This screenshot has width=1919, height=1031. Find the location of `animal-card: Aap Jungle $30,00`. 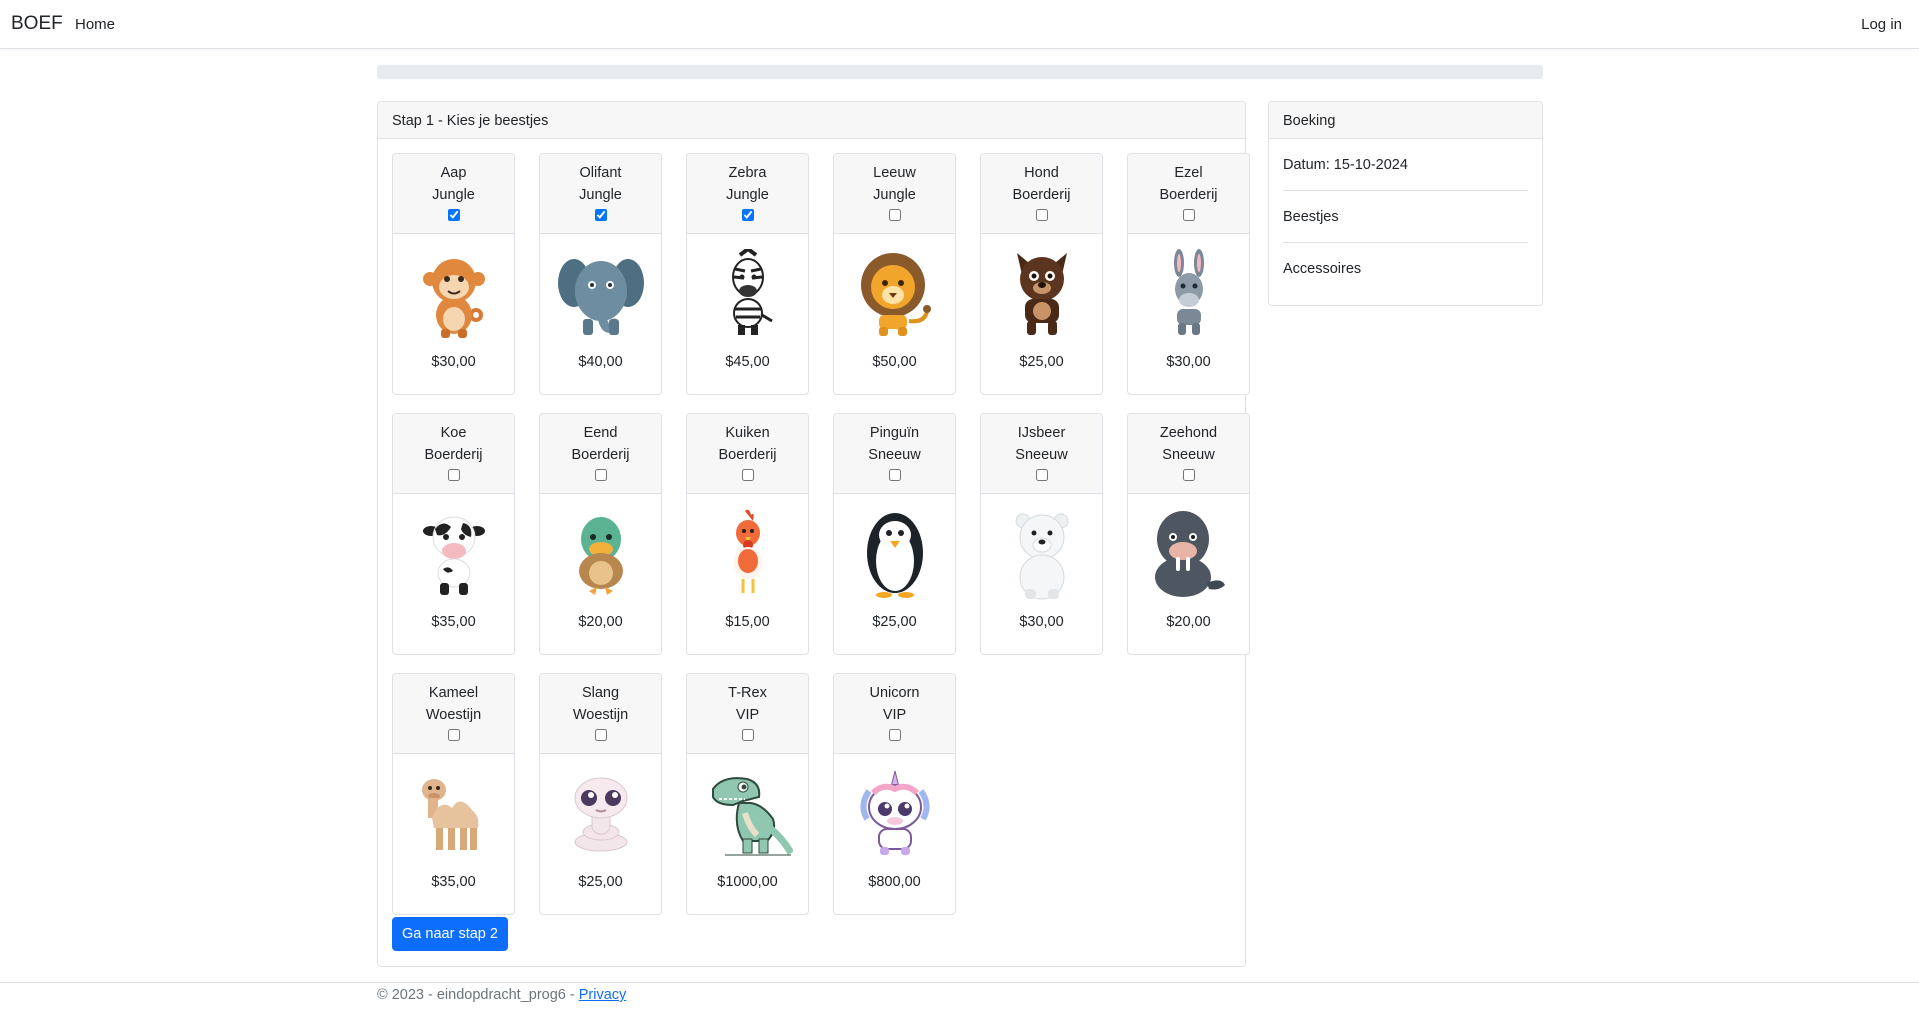

animal-card: Aap Jungle $30,00 is located at coordinates (453, 274).